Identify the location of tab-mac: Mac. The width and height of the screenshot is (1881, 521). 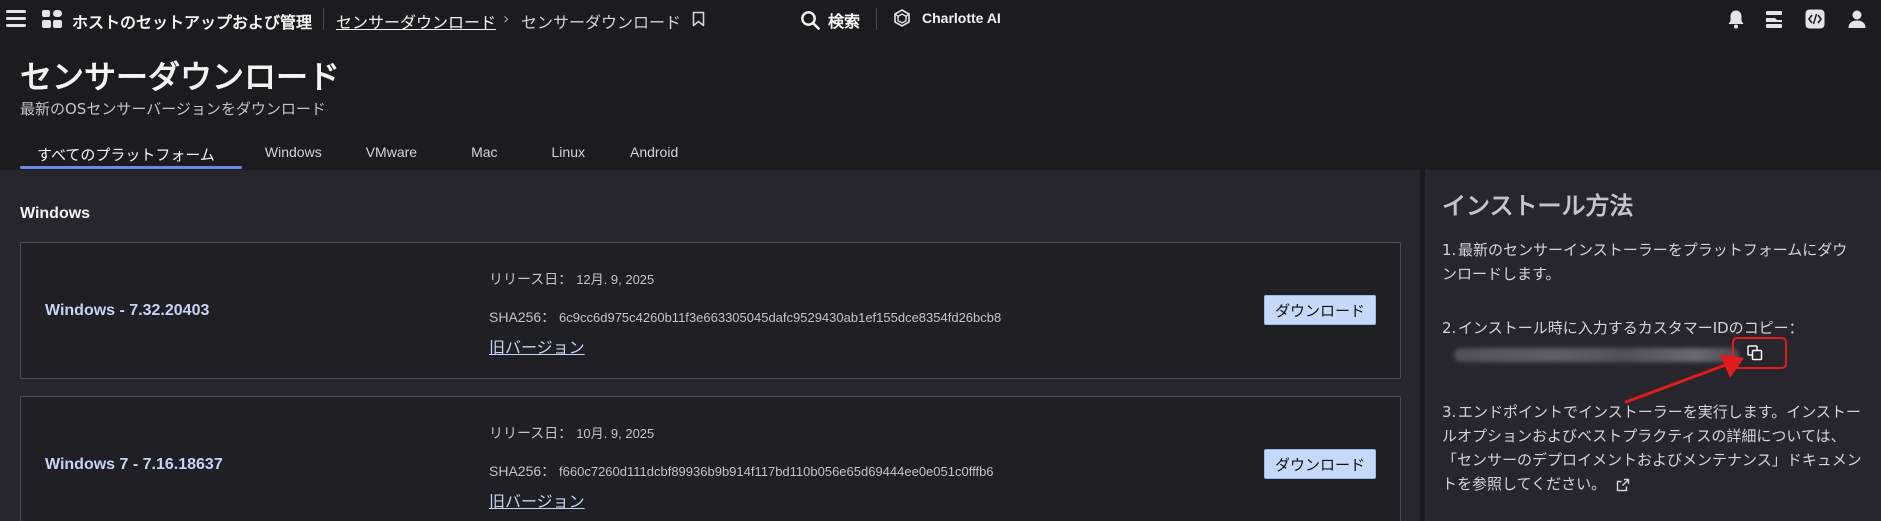
(484, 155).